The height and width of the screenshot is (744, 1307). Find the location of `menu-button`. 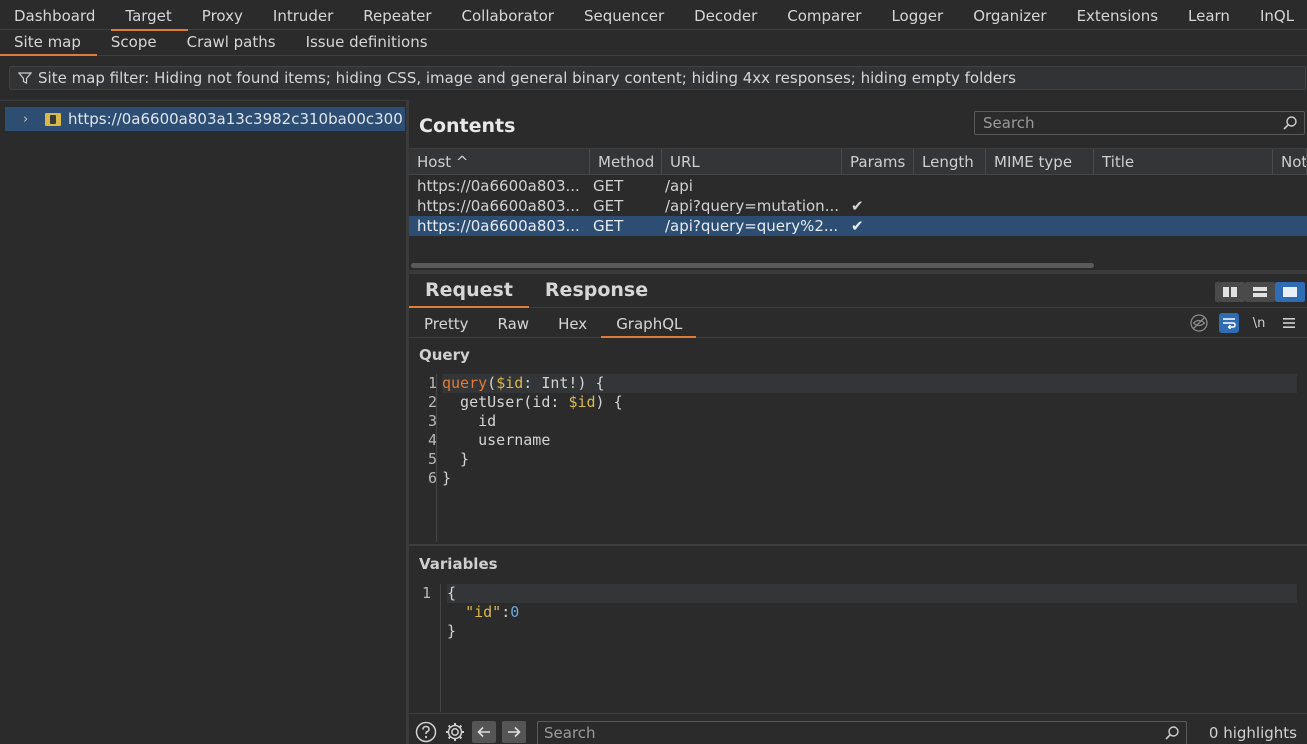

menu-button is located at coordinates (1289, 323).